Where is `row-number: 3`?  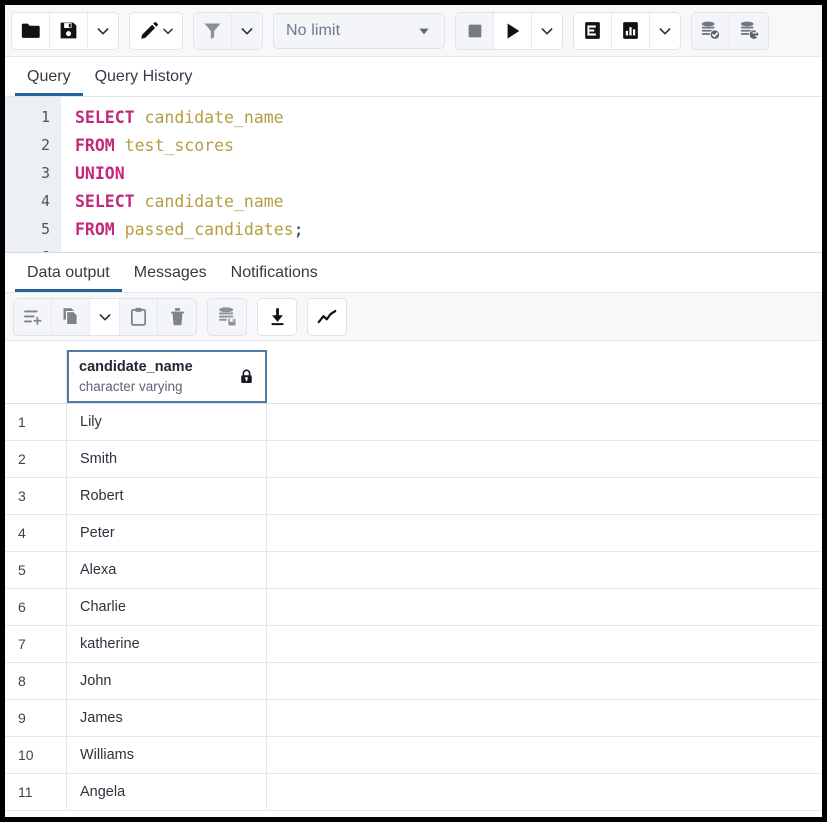
row-number: 3 is located at coordinates (36, 496).